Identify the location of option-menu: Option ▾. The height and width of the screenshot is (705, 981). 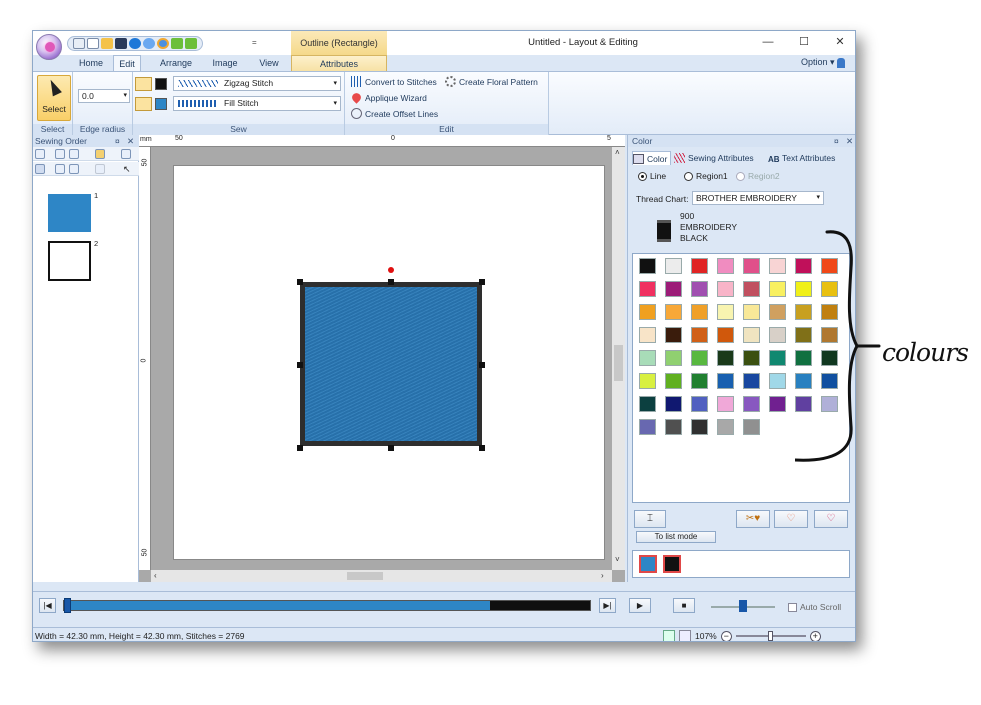
(823, 62).